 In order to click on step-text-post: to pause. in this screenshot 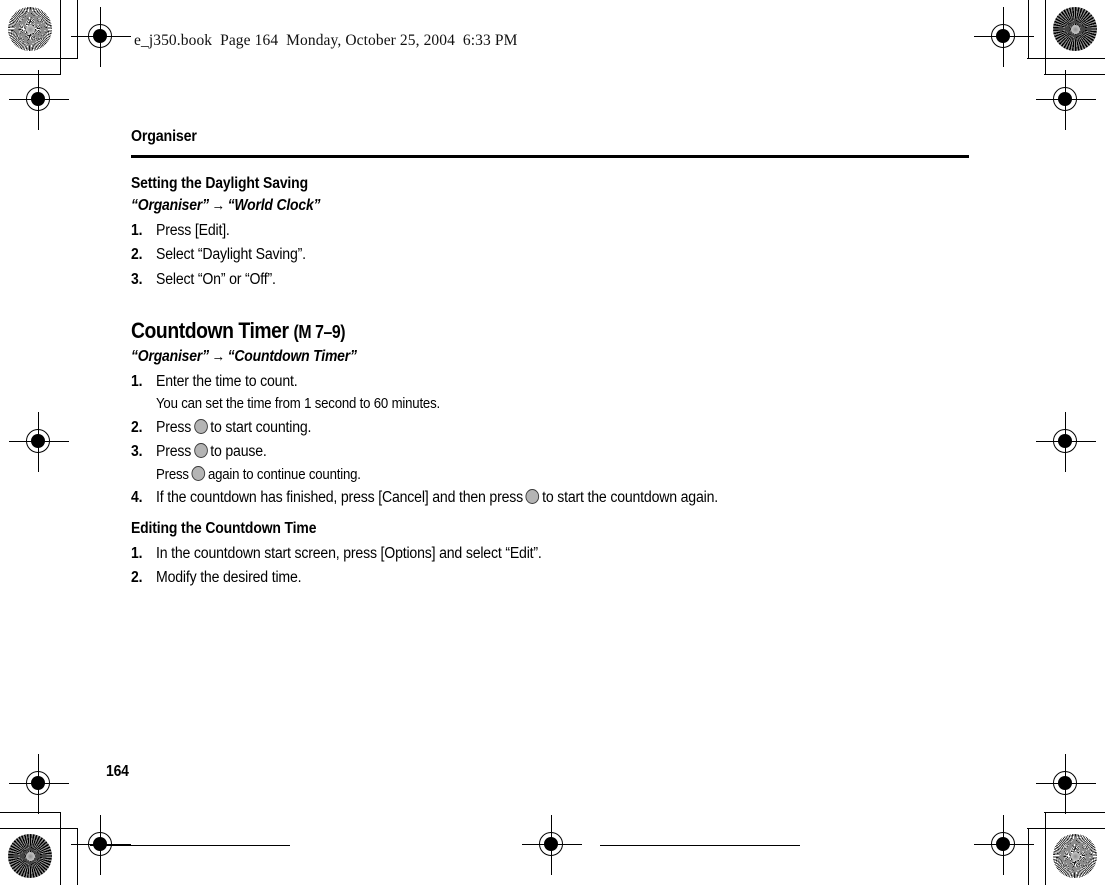, I will do `click(238, 452)`.